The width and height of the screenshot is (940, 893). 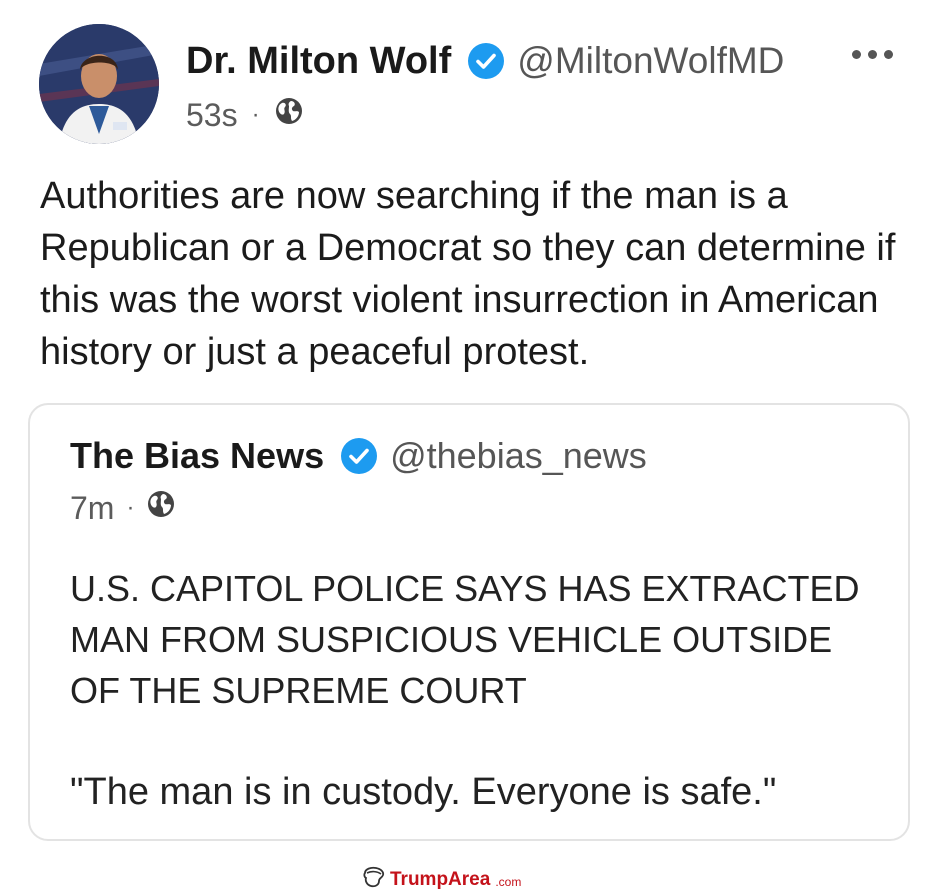 What do you see at coordinates (92, 508) in the screenshot?
I see `quote-timestamp: 7m` at bounding box center [92, 508].